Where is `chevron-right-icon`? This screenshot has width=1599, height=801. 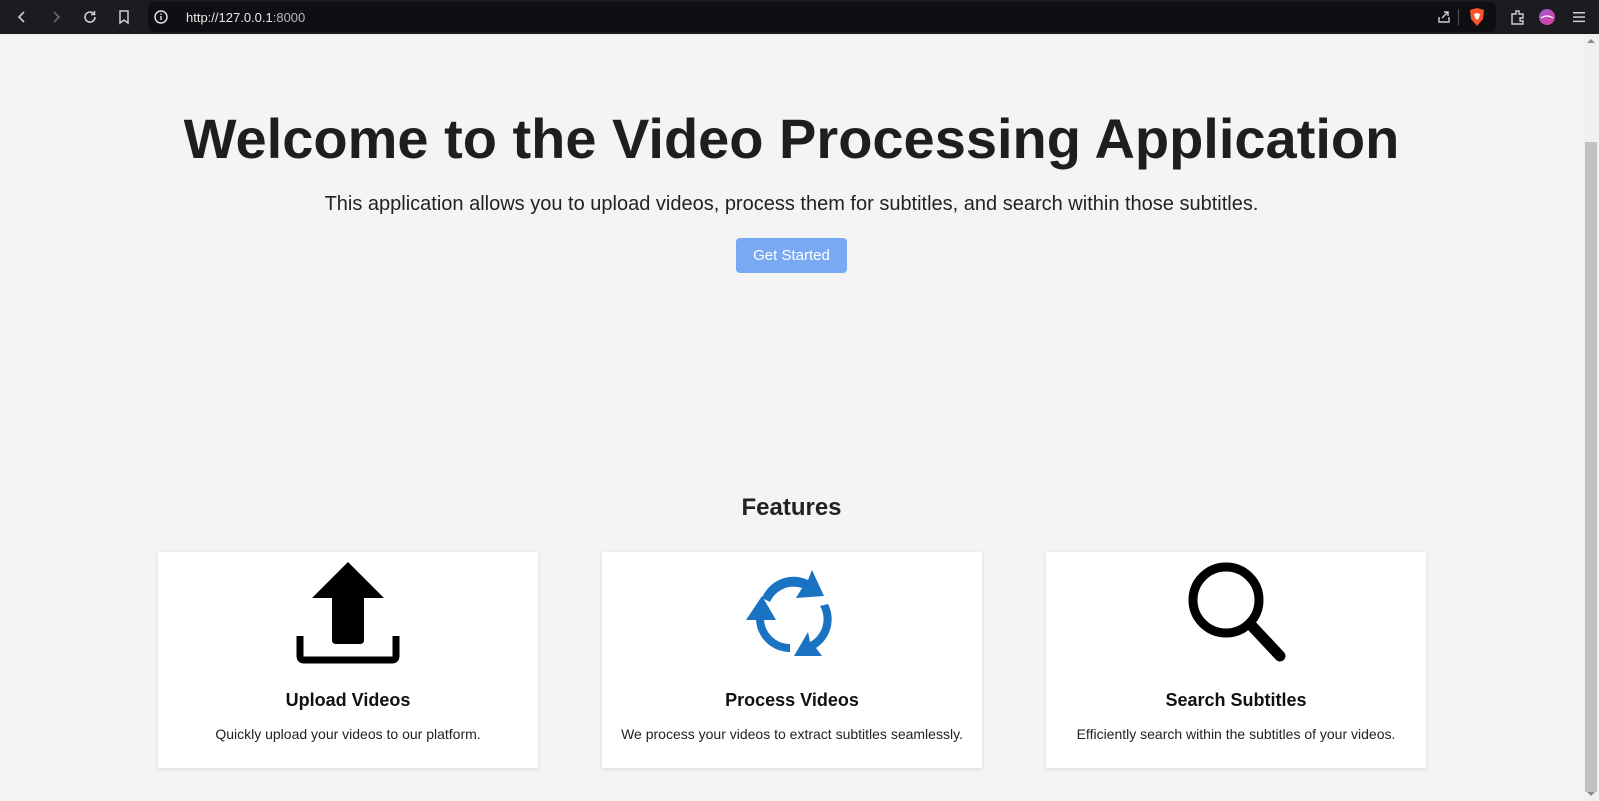 chevron-right-icon is located at coordinates (57, 17).